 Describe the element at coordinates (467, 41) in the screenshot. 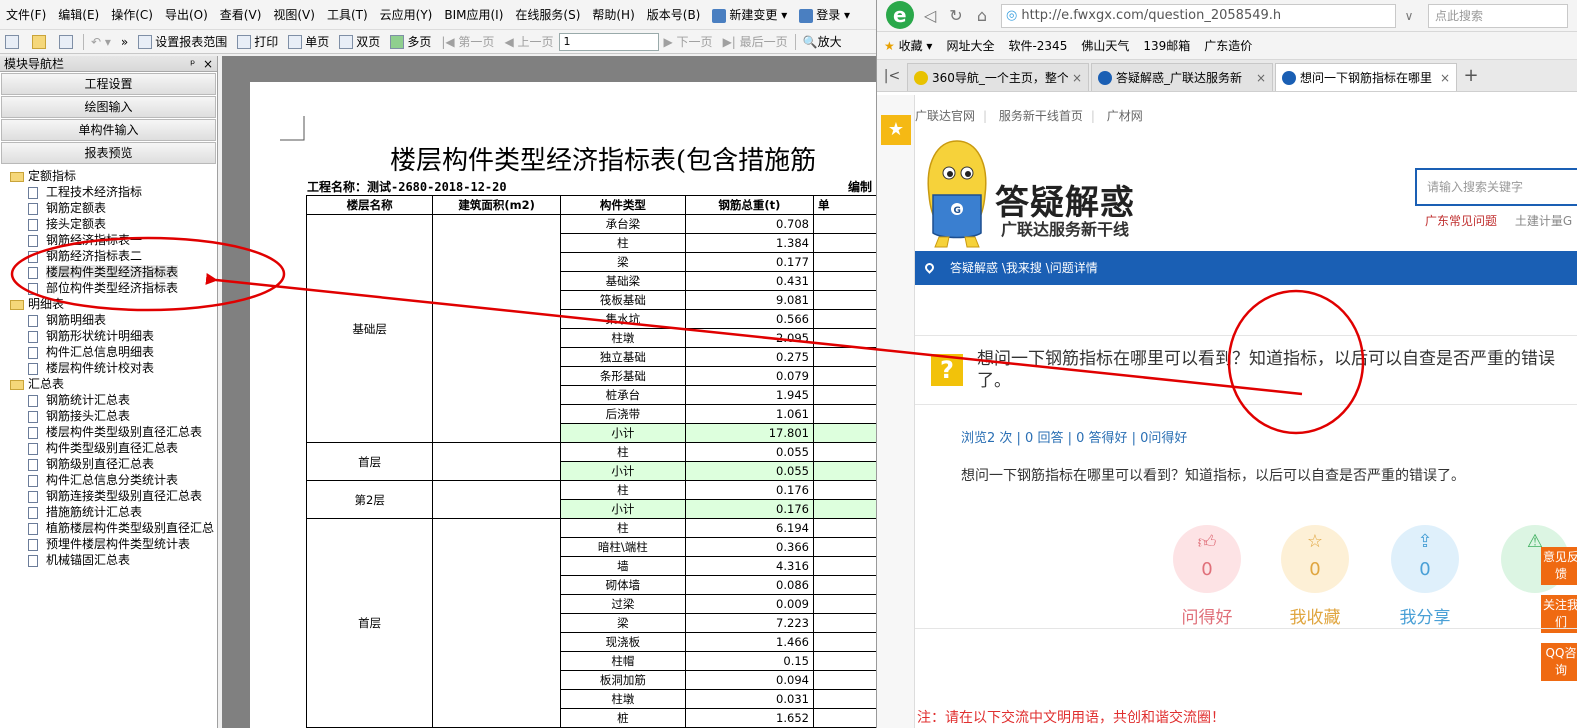

I see `first-page-button: |◀ 第一页` at that location.